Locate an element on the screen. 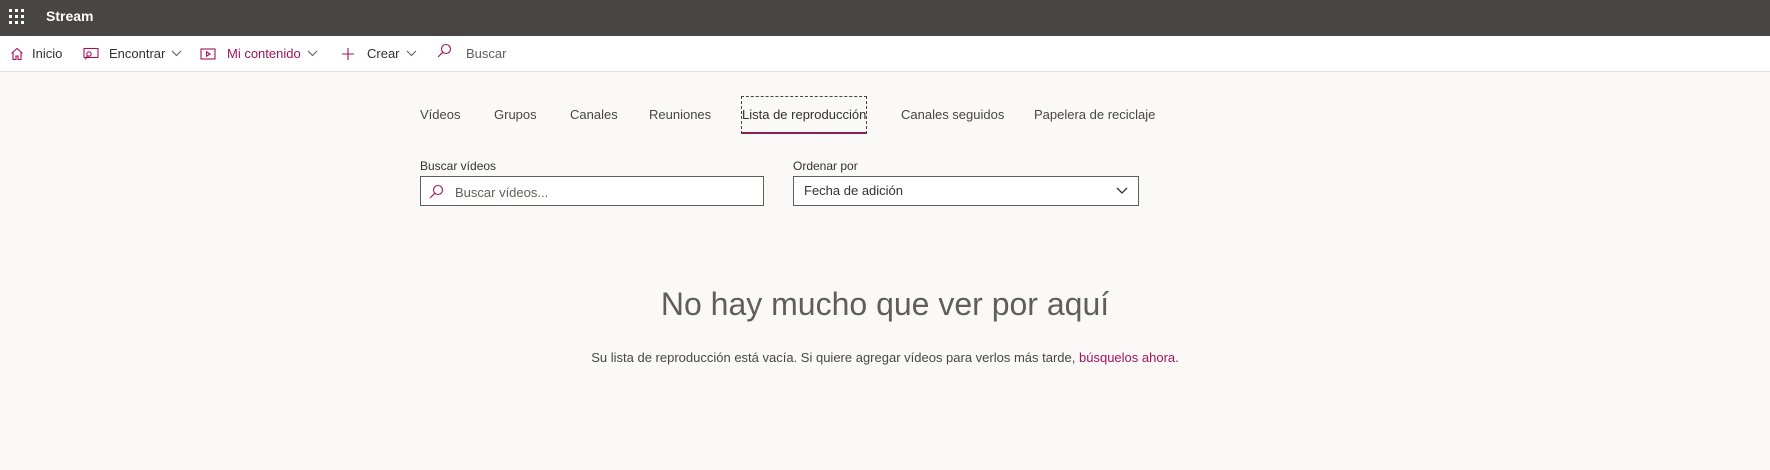 This screenshot has width=1770, height=470. search-videos-label: Buscar vídeos is located at coordinates (458, 166).